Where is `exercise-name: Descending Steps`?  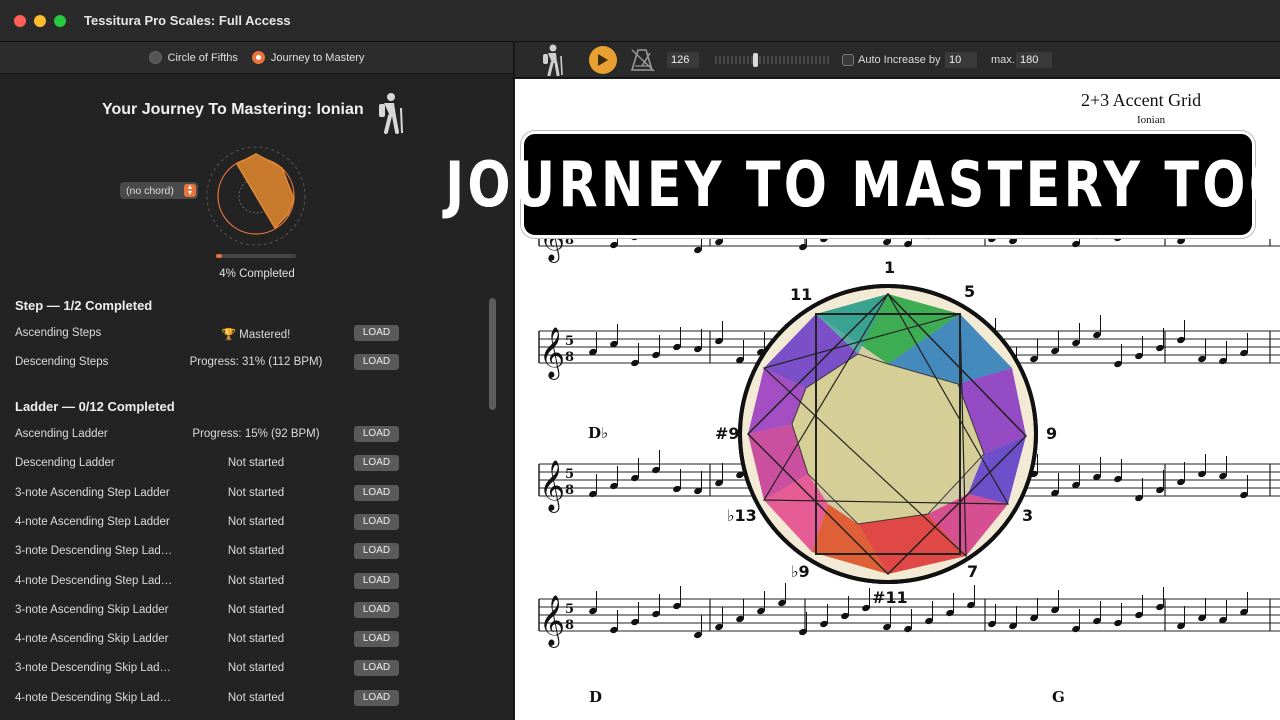
exercise-name: Descending Steps is located at coordinates (62, 362).